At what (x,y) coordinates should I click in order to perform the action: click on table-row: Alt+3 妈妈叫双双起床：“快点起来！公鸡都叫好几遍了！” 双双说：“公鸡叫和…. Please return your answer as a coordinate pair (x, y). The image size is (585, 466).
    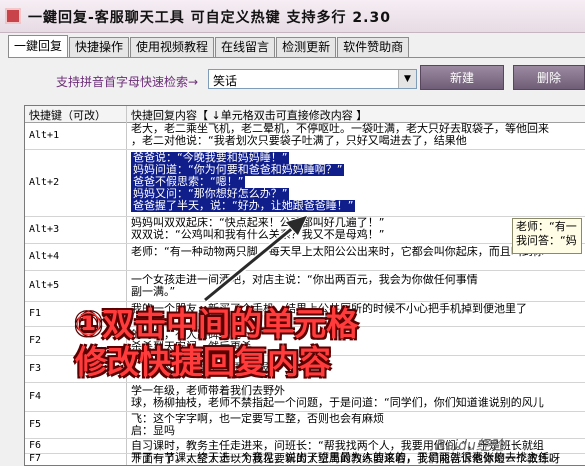
    Looking at the image, I should click on (305, 230).